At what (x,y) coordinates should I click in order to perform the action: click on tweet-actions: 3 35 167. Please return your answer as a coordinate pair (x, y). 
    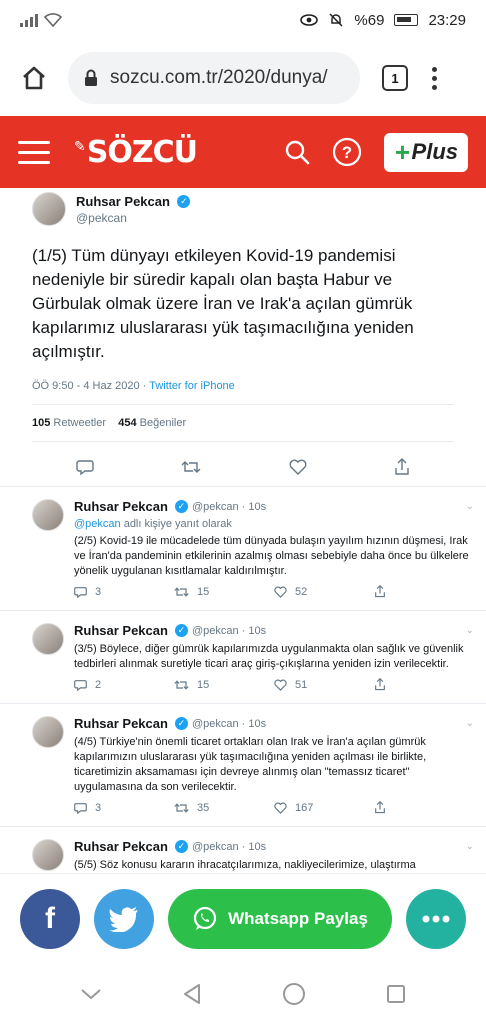
    Looking at the image, I should click on (274, 804).